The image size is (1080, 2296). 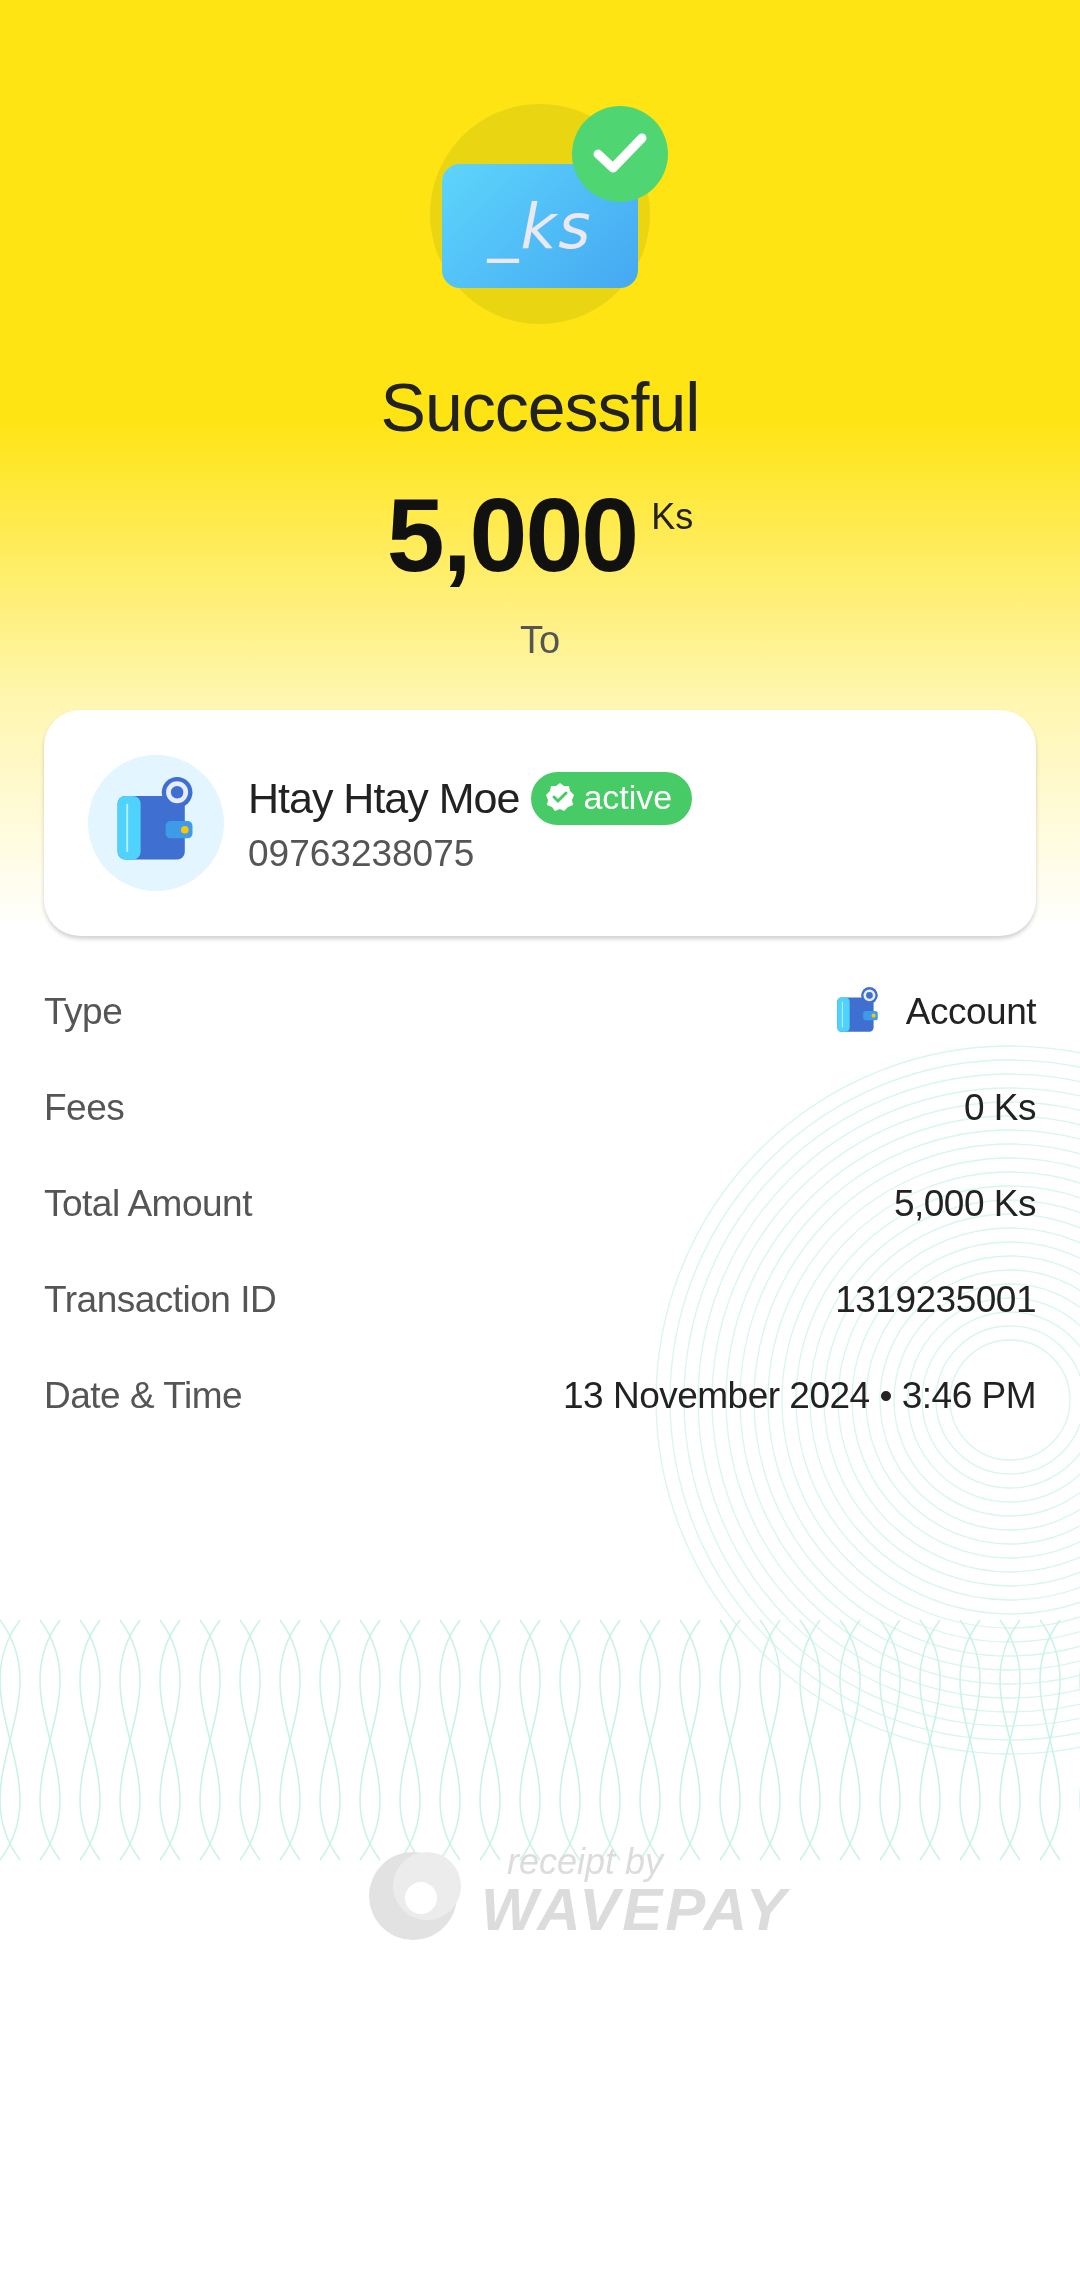 What do you see at coordinates (148, 1204) in the screenshot?
I see `detail-label: Total Amount` at bounding box center [148, 1204].